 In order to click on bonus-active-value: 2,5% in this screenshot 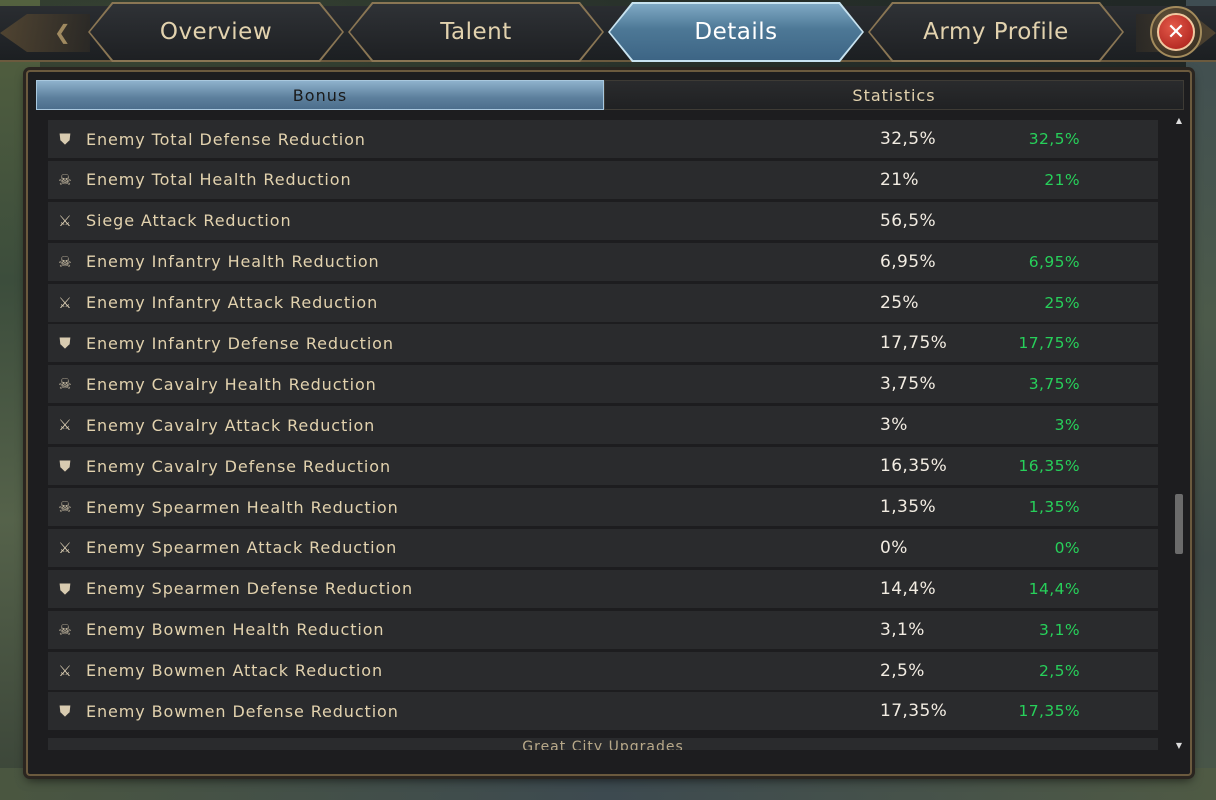, I will do `click(1059, 670)`.